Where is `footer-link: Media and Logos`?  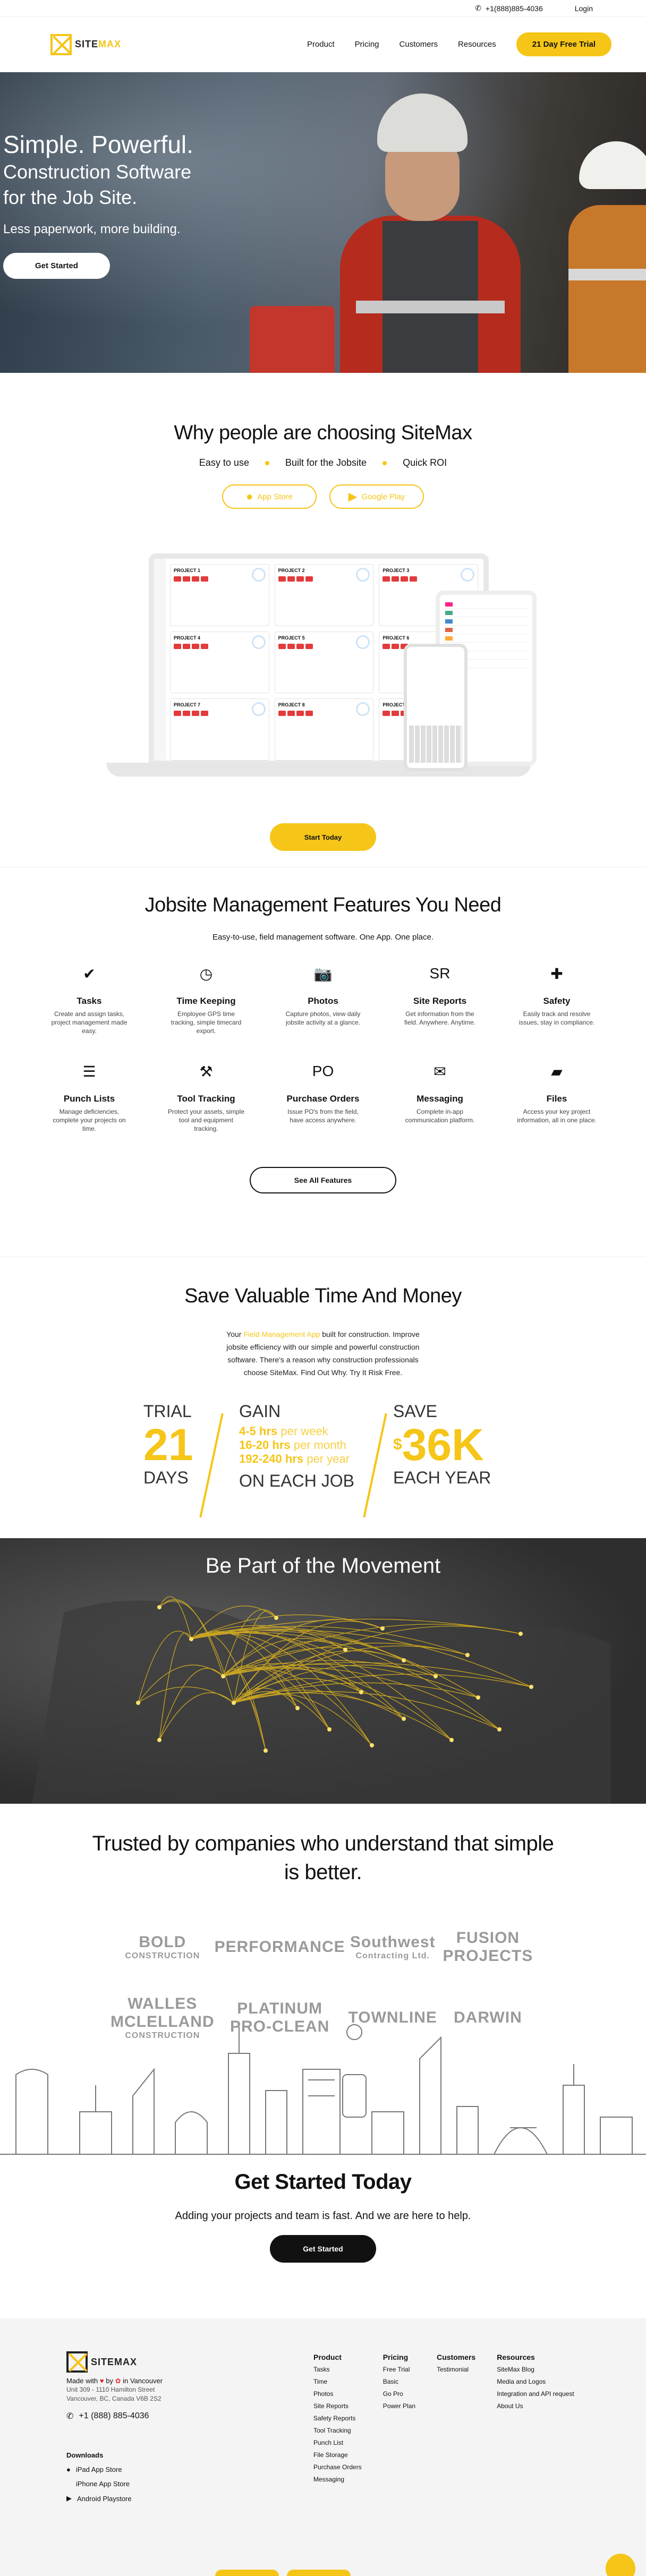
footer-link: Media and Logos is located at coordinates (535, 2382).